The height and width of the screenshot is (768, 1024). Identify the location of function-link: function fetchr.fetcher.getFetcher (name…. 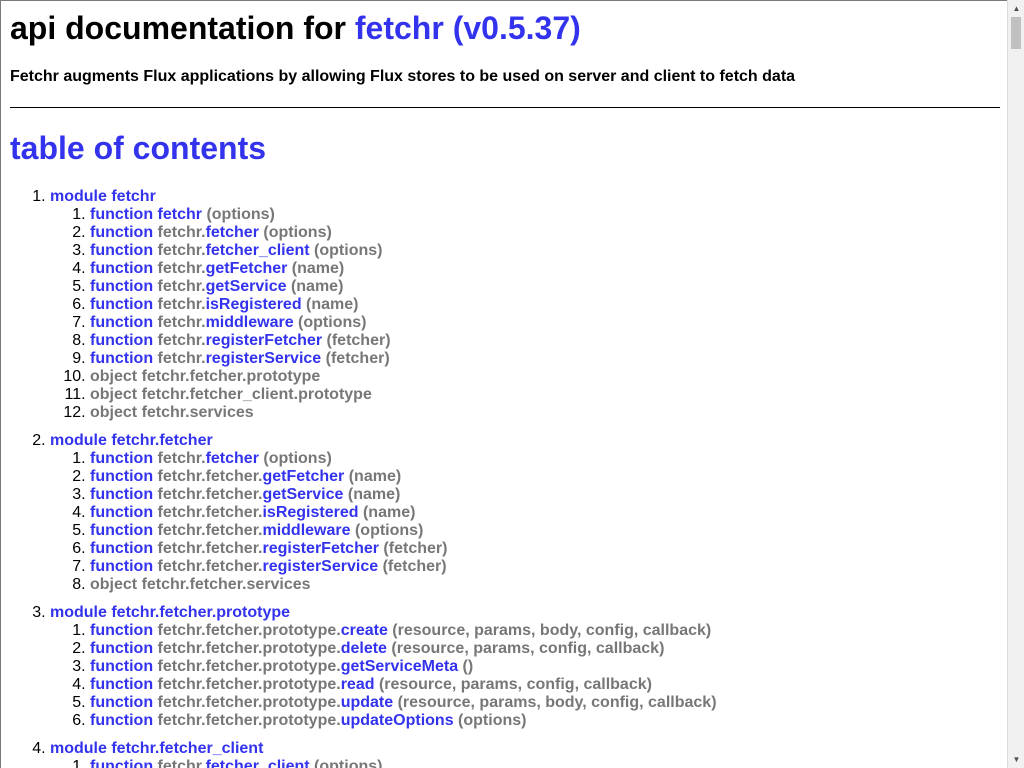
(245, 476).